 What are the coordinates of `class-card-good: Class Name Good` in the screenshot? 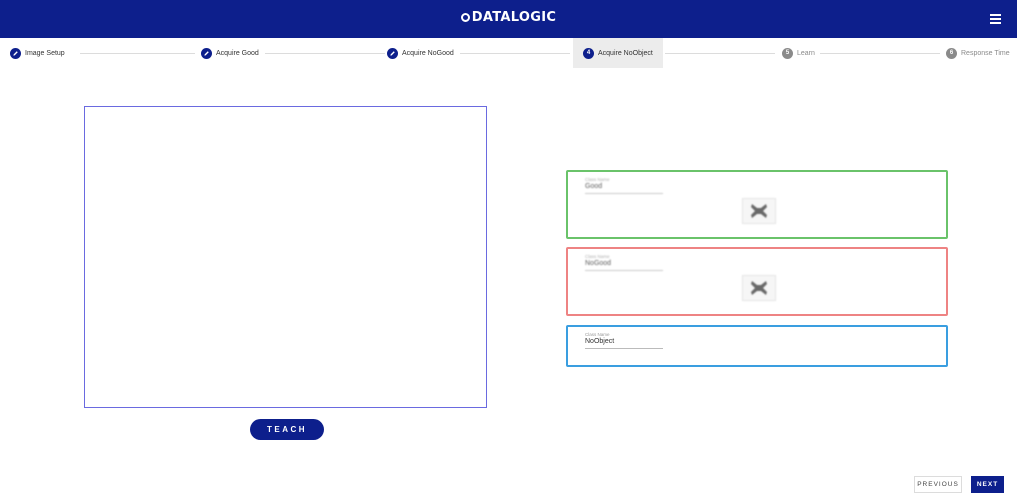 It's located at (757, 204).